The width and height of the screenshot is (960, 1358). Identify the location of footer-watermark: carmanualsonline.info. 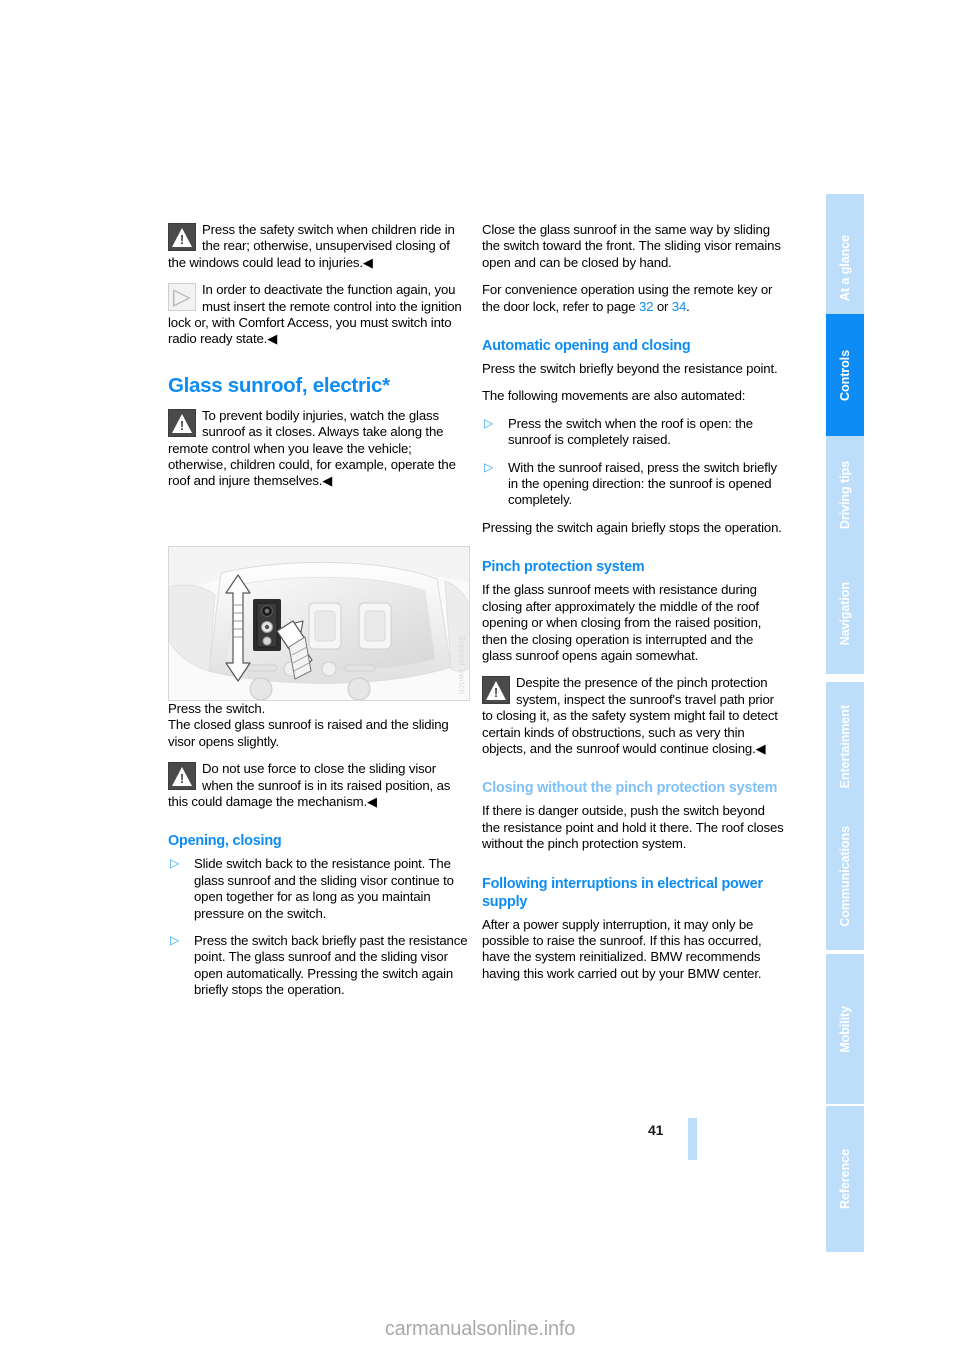
(480, 1329).